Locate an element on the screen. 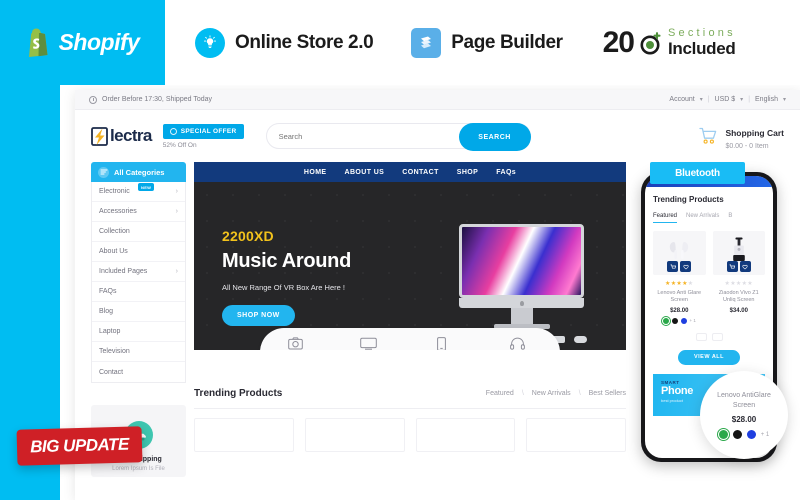 This screenshot has width=800, height=500. search-button: SEARCH is located at coordinates (494, 137).